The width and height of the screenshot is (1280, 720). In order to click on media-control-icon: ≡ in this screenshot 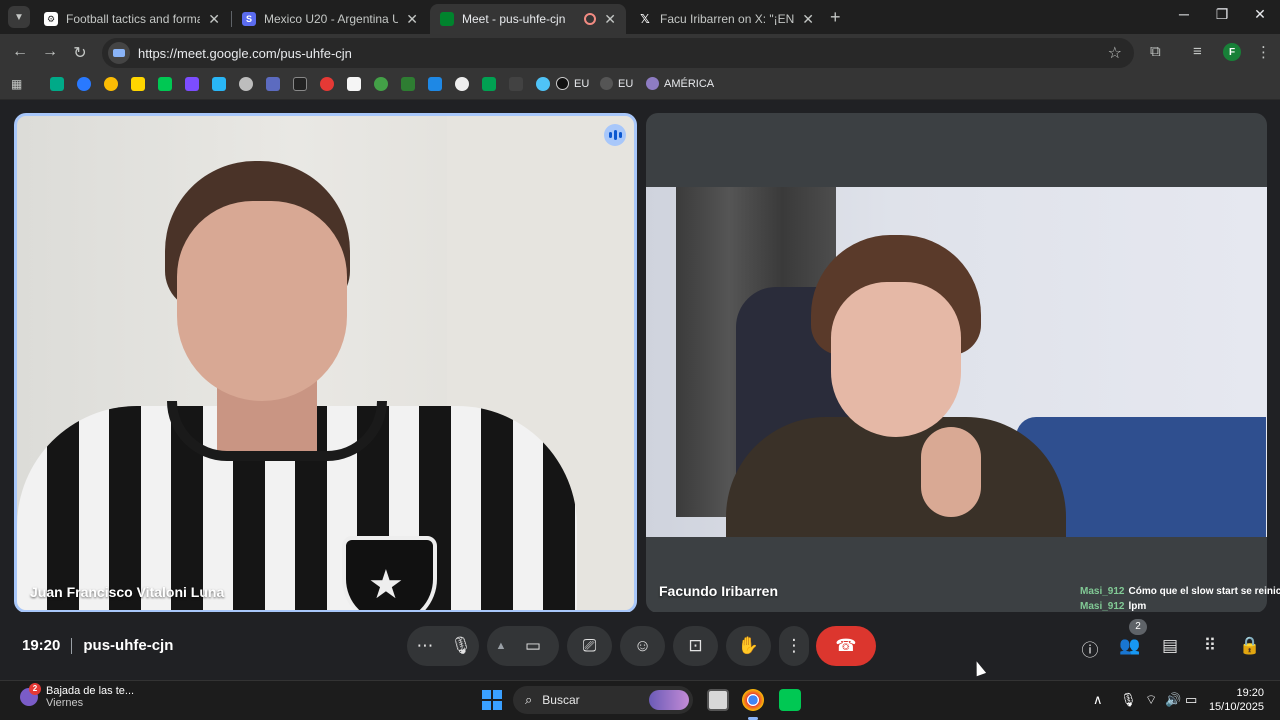, I will do `click(1197, 51)`.